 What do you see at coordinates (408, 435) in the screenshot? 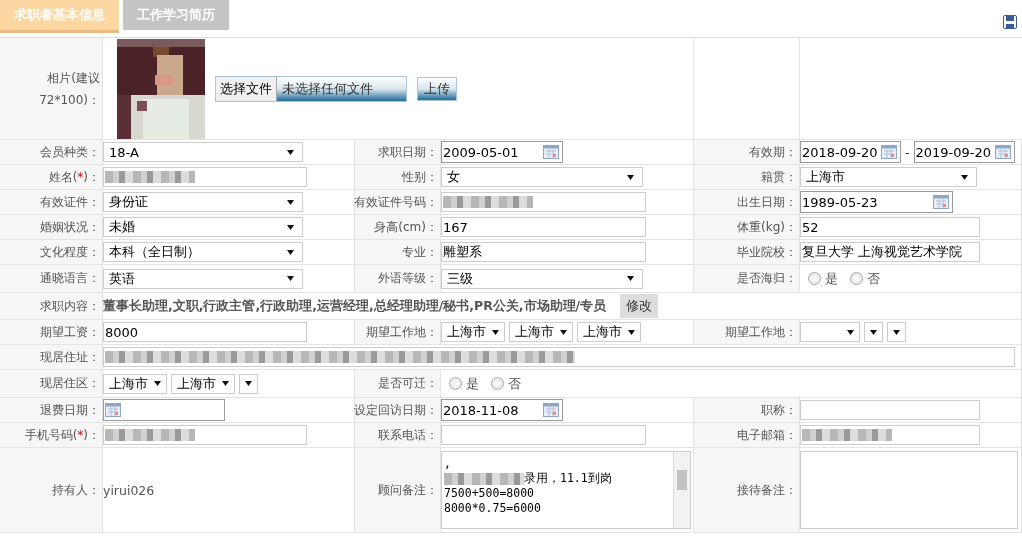
I see `field-label: 联系电话：` at bounding box center [408, 435].